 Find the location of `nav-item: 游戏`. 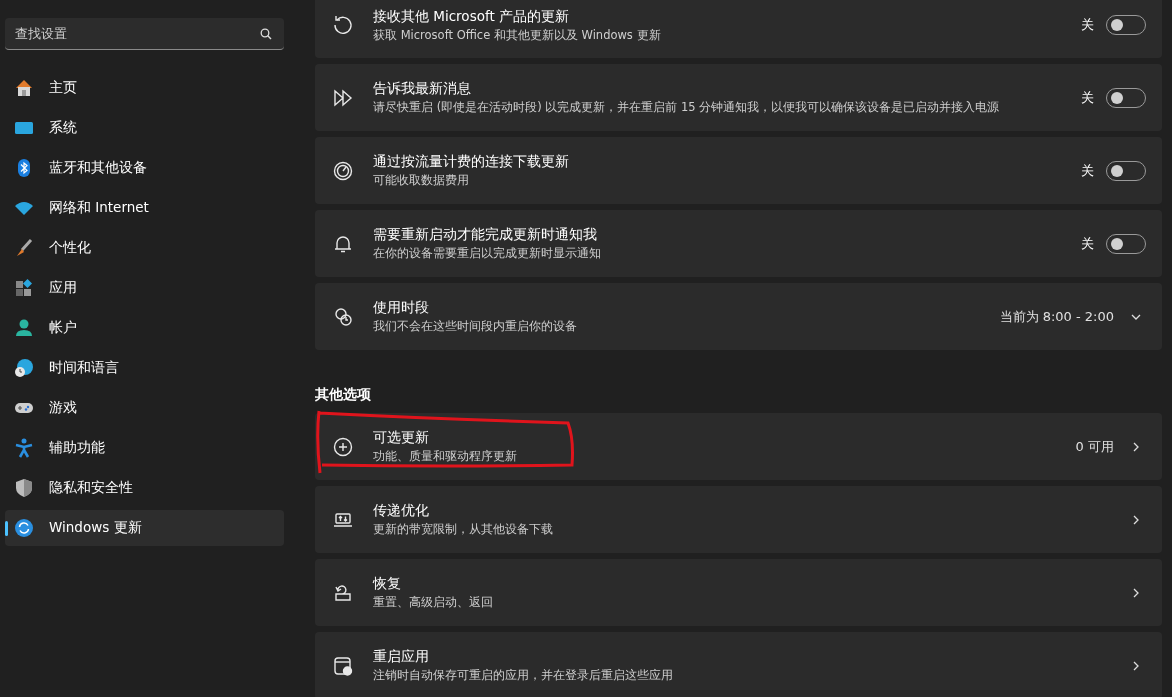

nav-item: 游戏 is located at coordinates (144, 408).